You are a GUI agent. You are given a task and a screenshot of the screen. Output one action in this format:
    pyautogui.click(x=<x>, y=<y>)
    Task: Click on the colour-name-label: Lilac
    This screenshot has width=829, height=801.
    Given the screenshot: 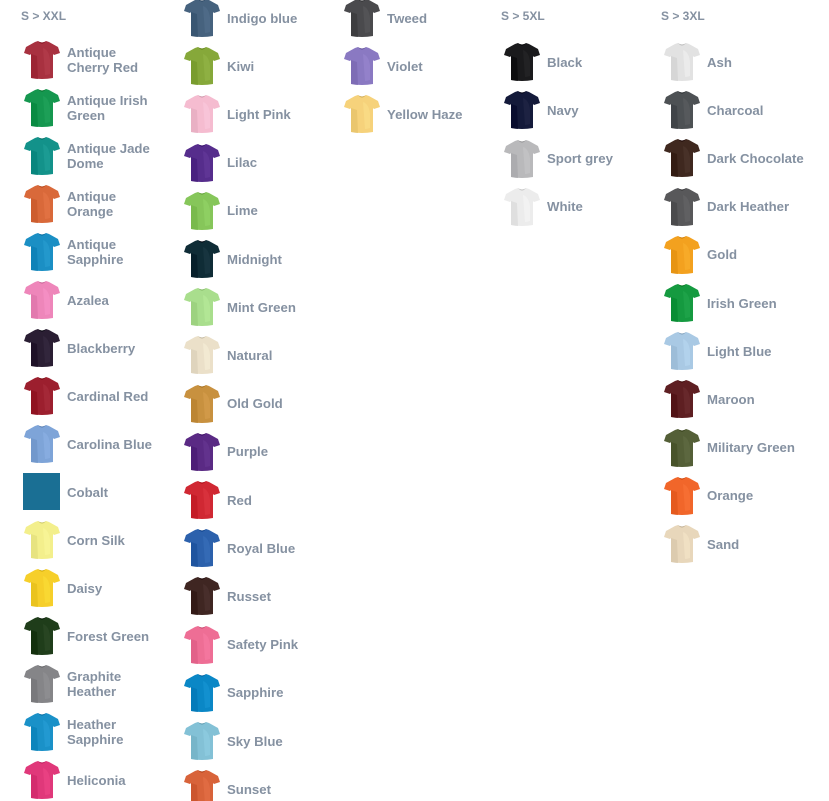 What is the action you would take?
    pyautogui.click(x=242, y=163)
    